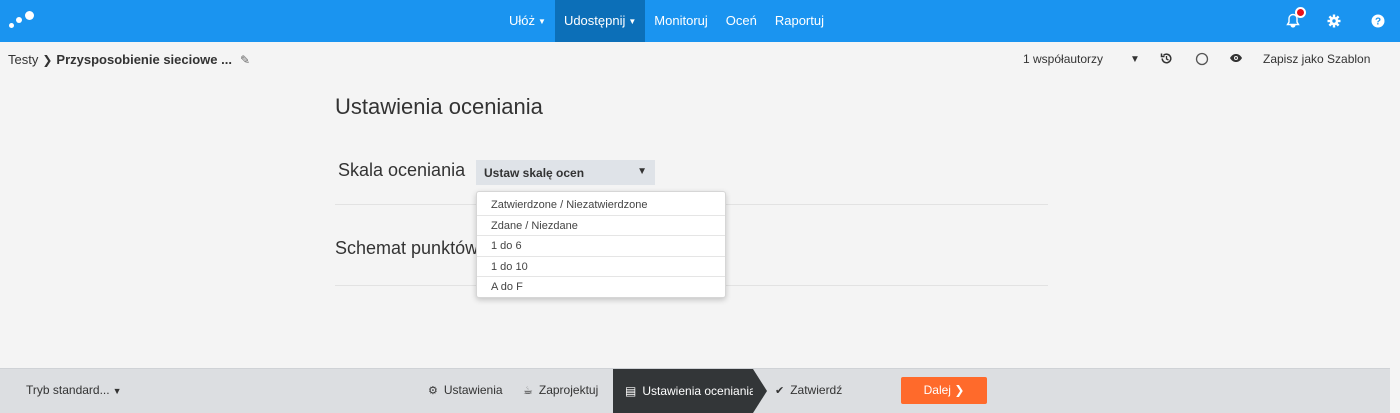  What do you see at coordinates (680, 21) in the screenshot?
I see `nav-item-monitoruj: Monitoruj` at bounding box center [680, 21].